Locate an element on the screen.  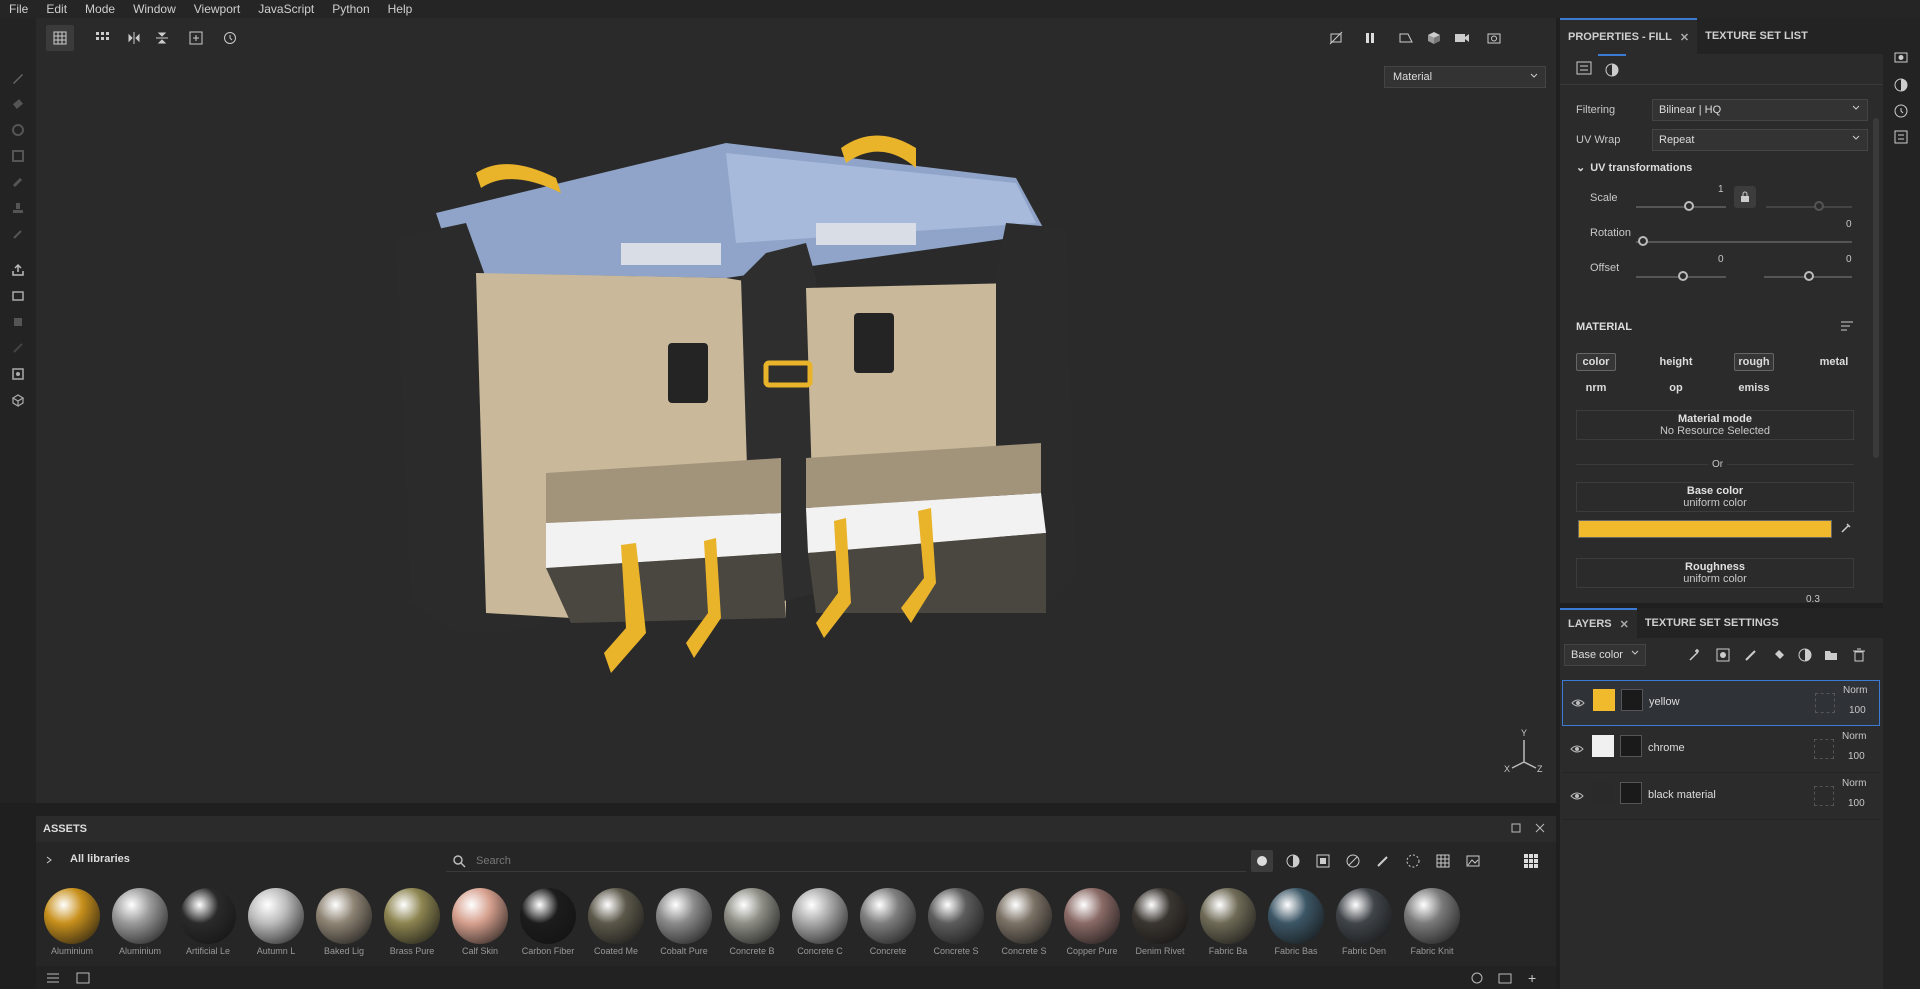
menu-python: Python is located at coordinates (350, 9).